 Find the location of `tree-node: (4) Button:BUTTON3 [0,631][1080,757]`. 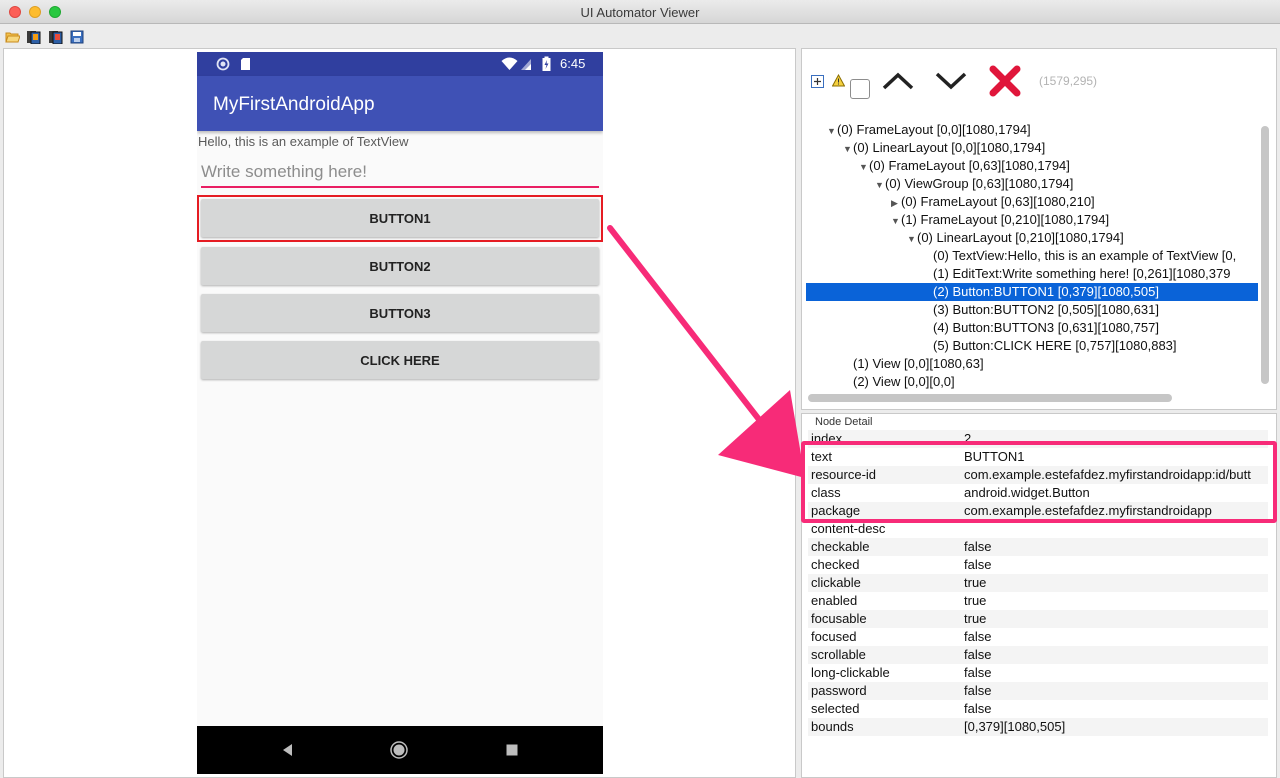

tree-node: (4) Button:BUTTON3 [0,631][1080,757] is located at coordinates (1032, 328).